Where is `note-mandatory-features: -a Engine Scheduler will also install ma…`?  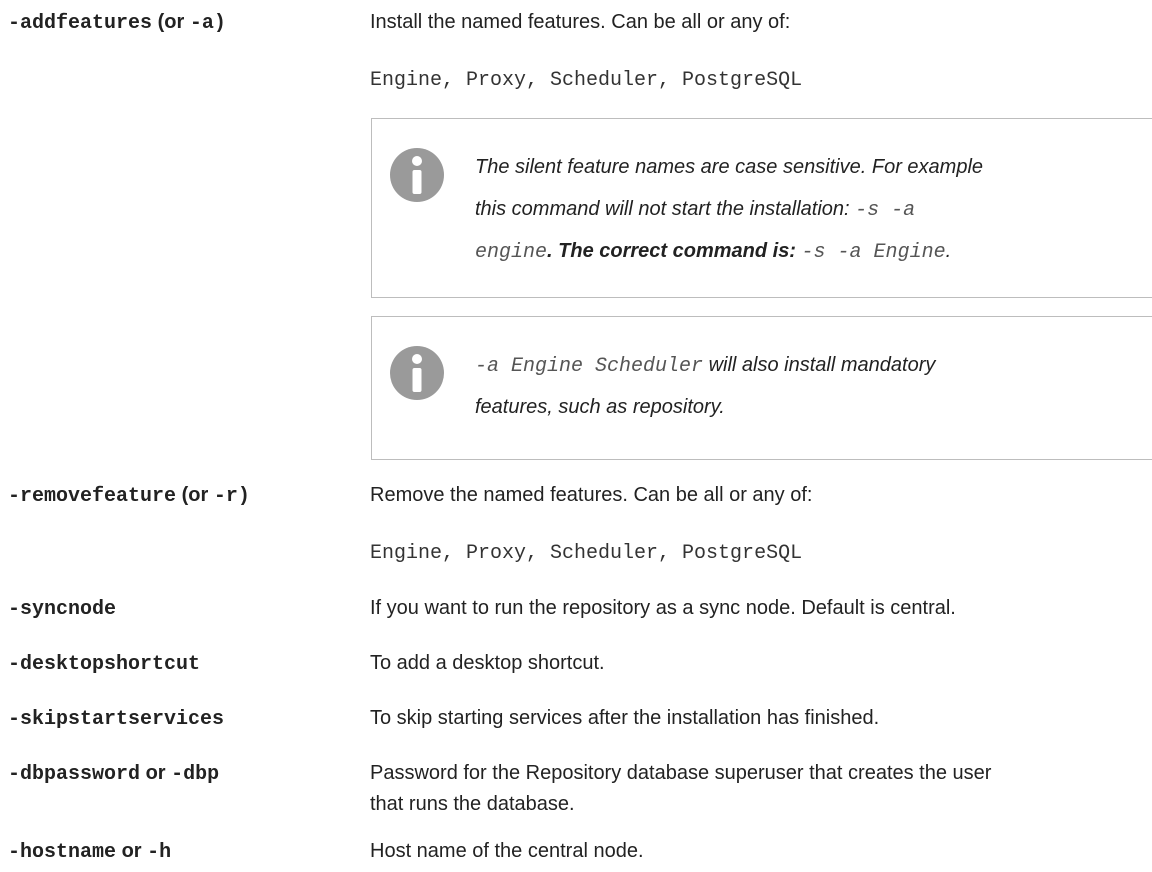 note-mandatory-features: -a Engine Scheduler will also install ma… is located at coordinates (761, 388).